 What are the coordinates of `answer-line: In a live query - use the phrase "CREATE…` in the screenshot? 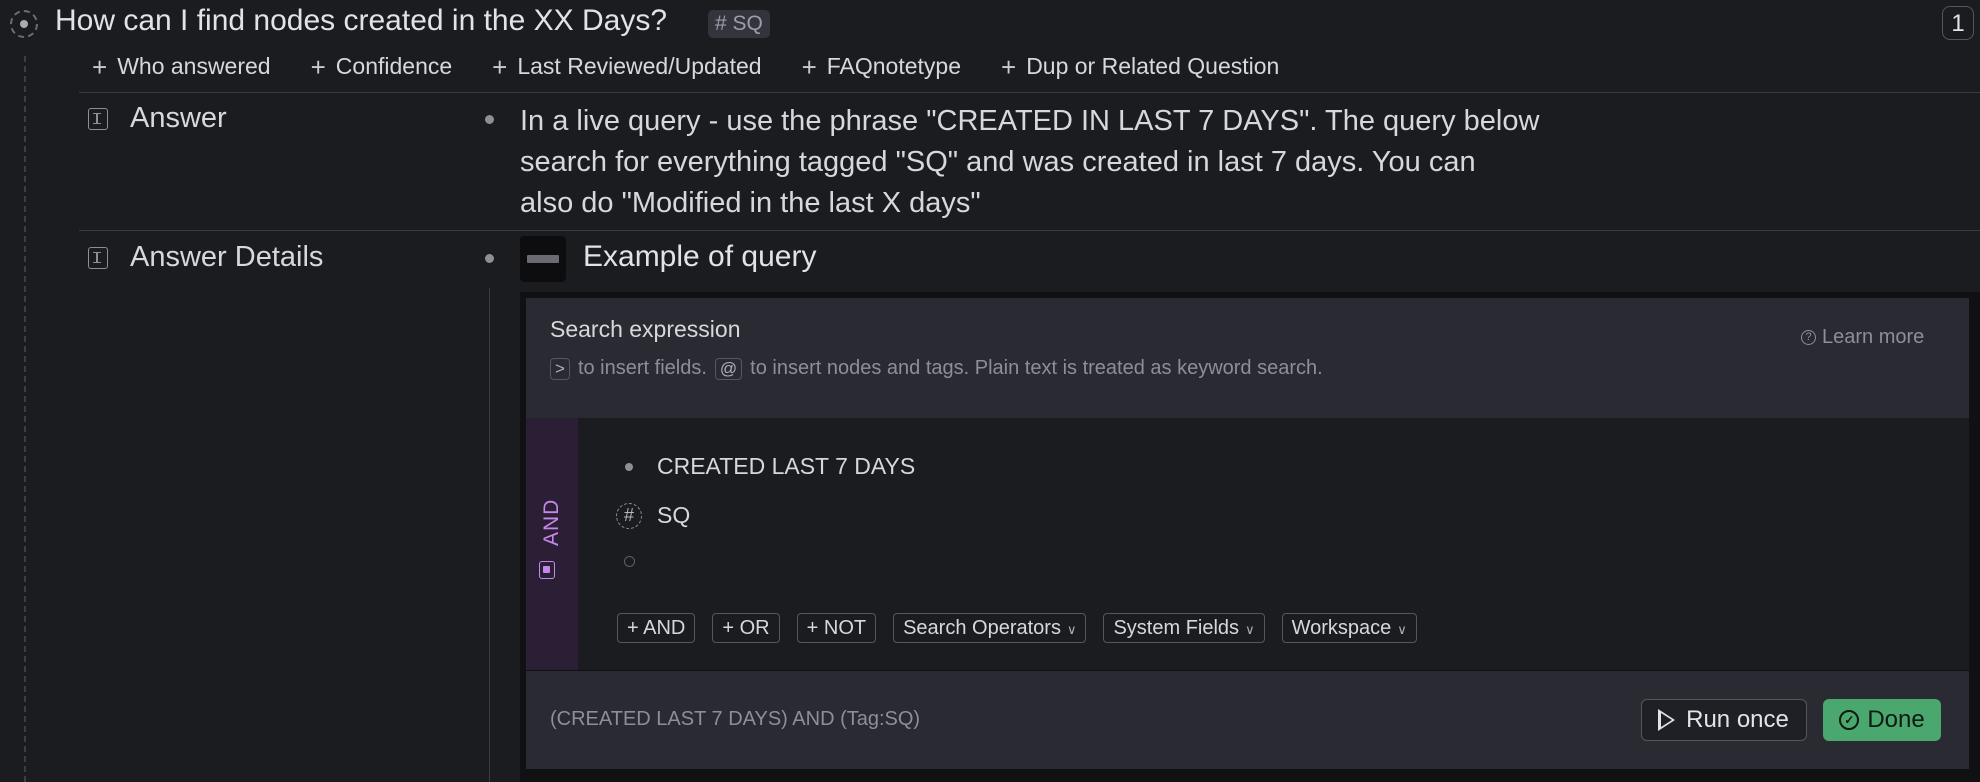 It's located at (1030, 121).